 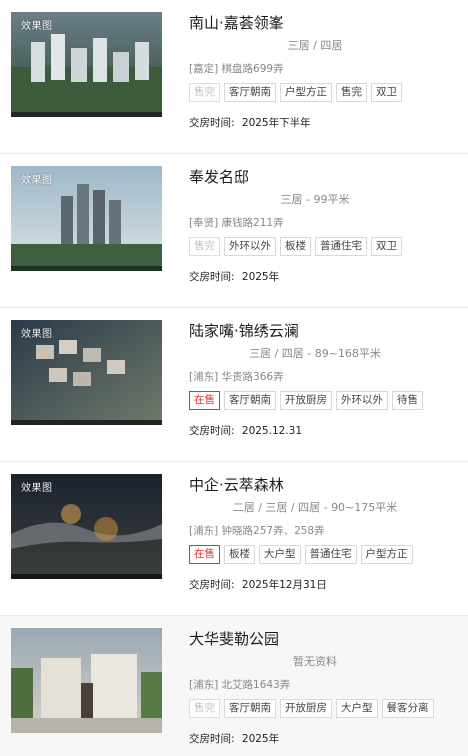 I want to click on listing-title: 南山·嘉荟领峯, so click(x=236, y=22).